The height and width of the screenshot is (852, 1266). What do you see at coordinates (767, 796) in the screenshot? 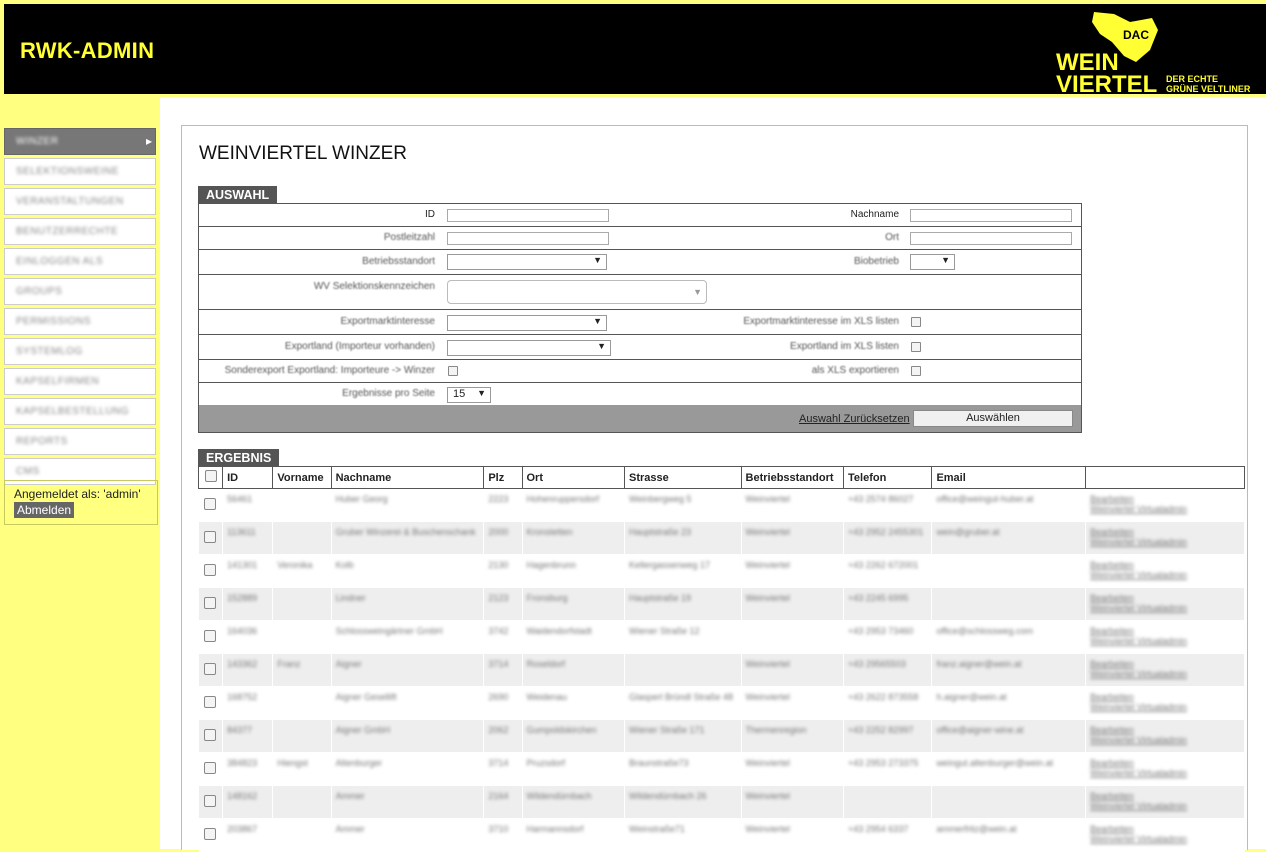
I see `cell-betrieb-text: Weinviertel` at bounding box center [767, 796].